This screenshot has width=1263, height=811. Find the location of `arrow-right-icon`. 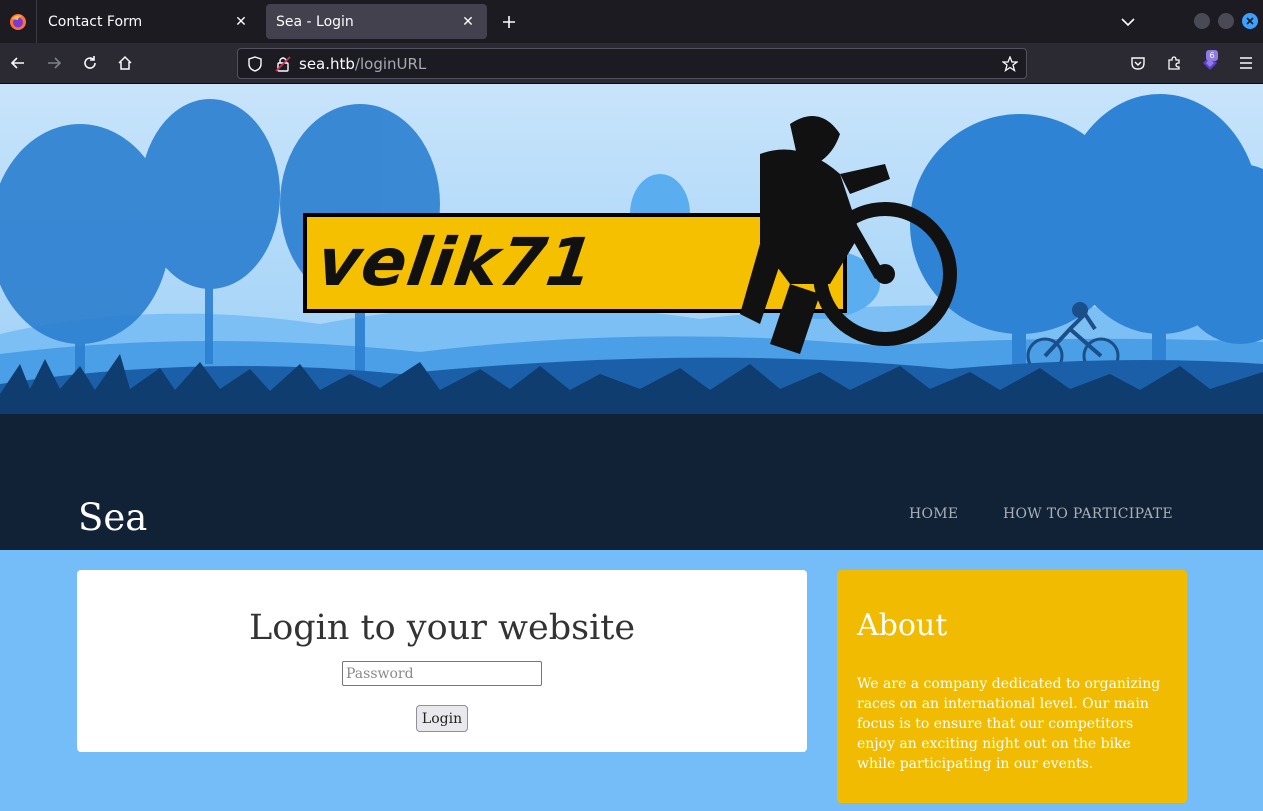

arrow-right-icon is located at coordinates (55, 63).